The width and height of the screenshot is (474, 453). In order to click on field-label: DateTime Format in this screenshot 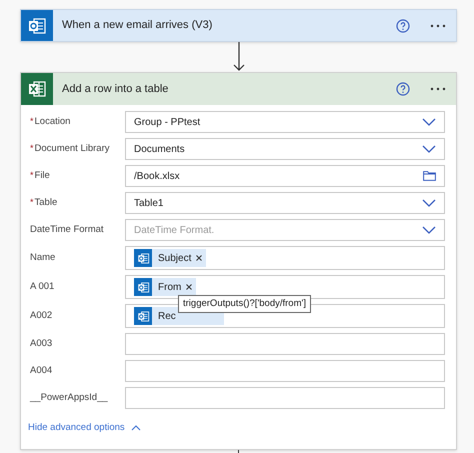, I will do `click(67, 229)`.